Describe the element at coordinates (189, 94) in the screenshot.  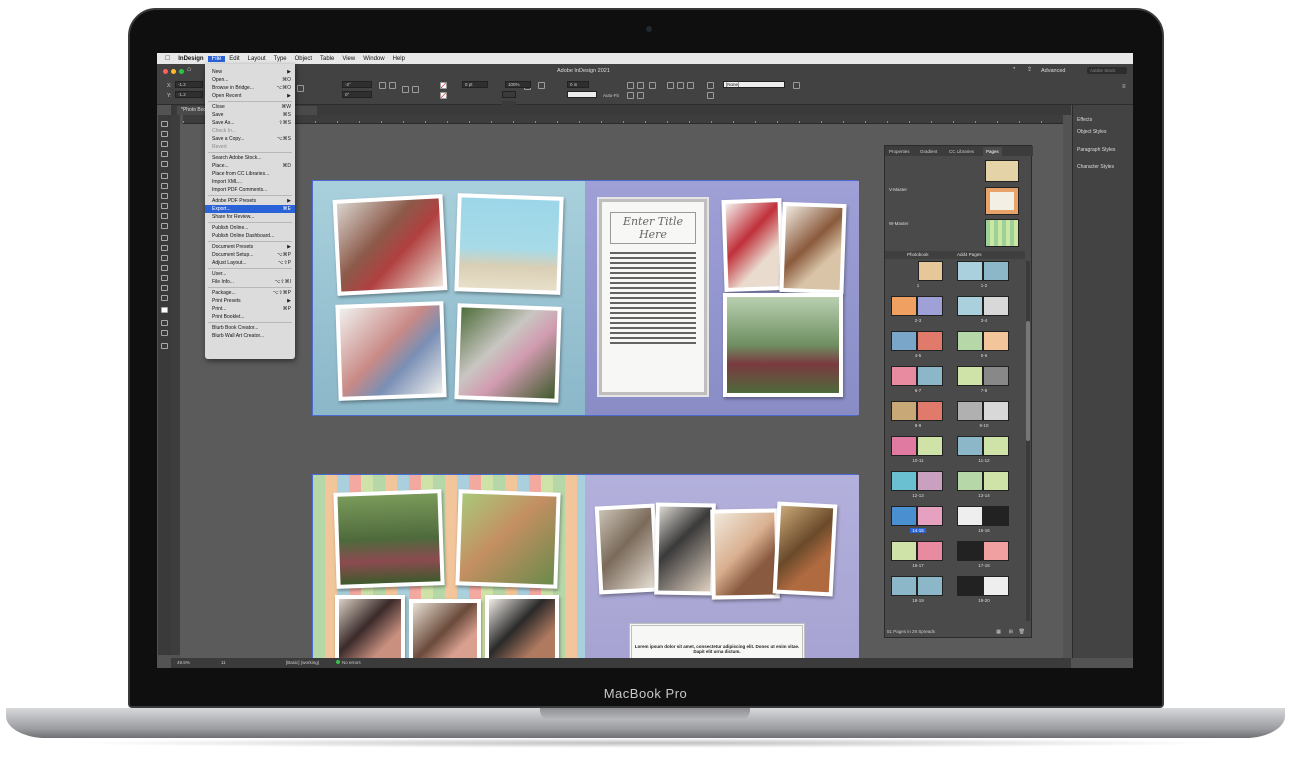
I see `y-field: -1.2` at that location.